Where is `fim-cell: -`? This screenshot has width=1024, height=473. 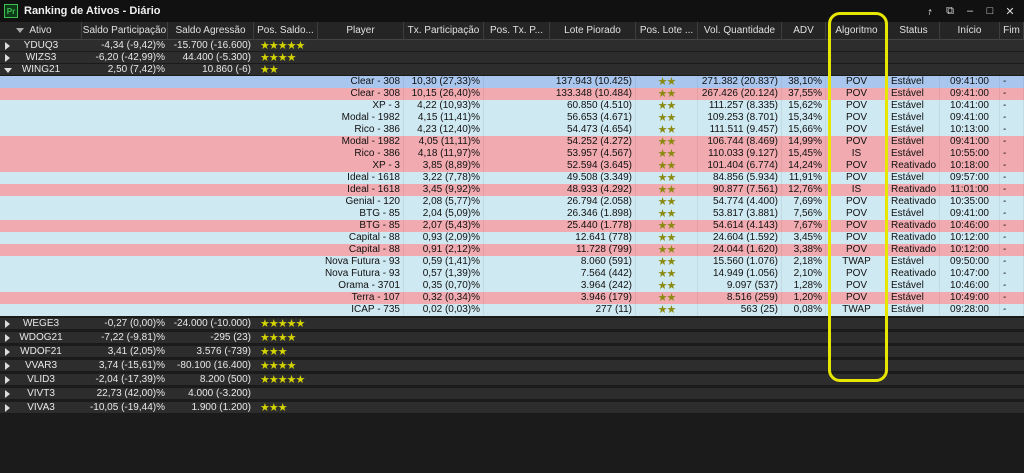 fim-cell: - is located at coordinates (1012, 190).